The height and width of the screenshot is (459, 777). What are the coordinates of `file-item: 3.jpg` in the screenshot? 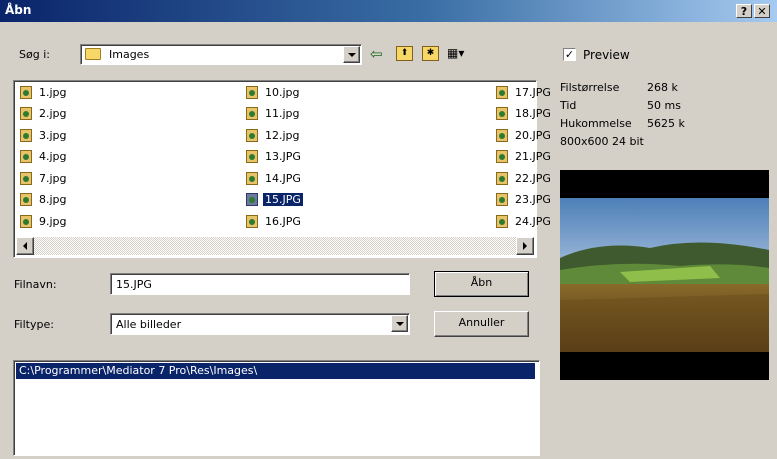 It's located at (44, 135).